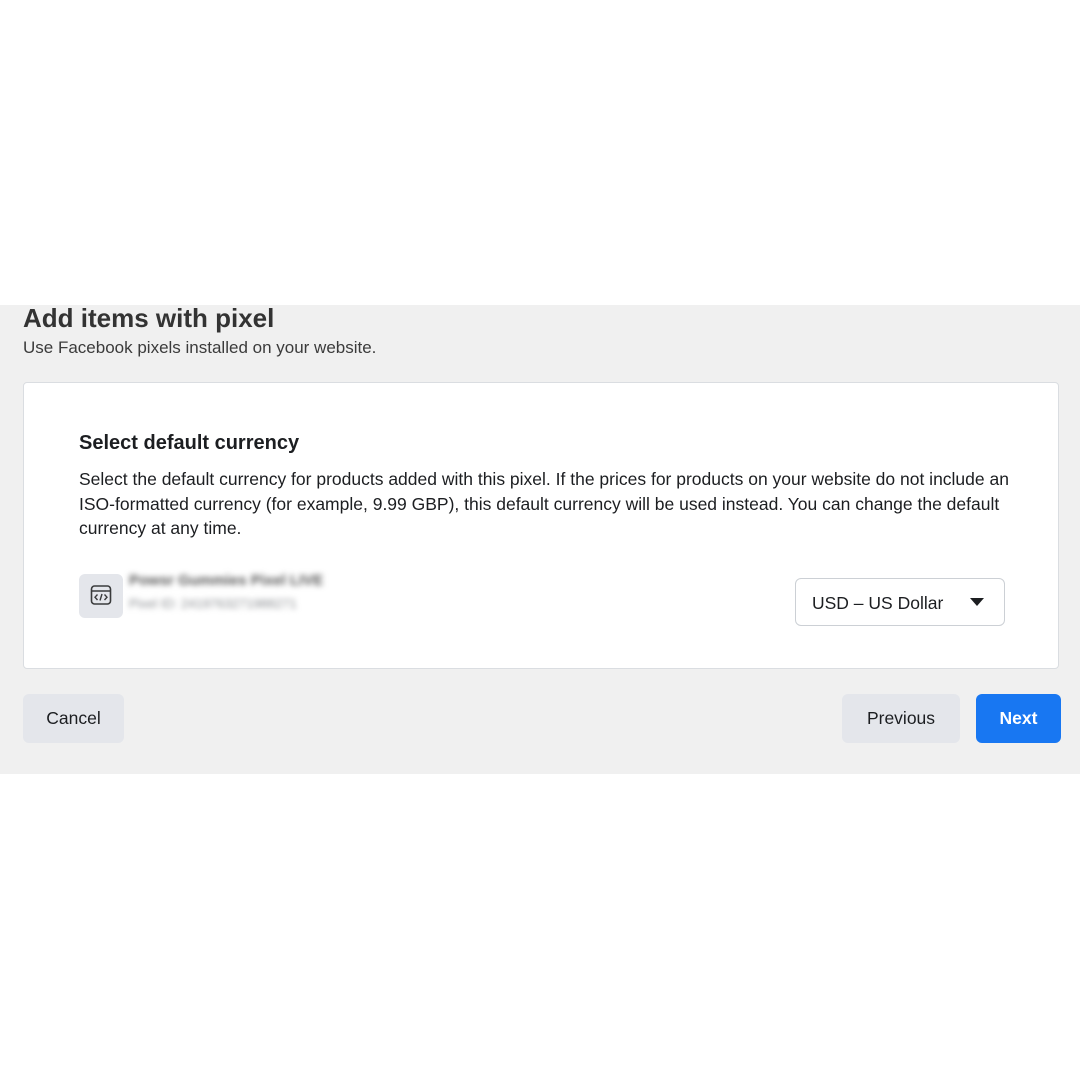 The width and height of the screenshot is (1080, 1080). Describe the element at coordinates (901, 718) in the screenshot. I see `previous-button: Previous` at that location.